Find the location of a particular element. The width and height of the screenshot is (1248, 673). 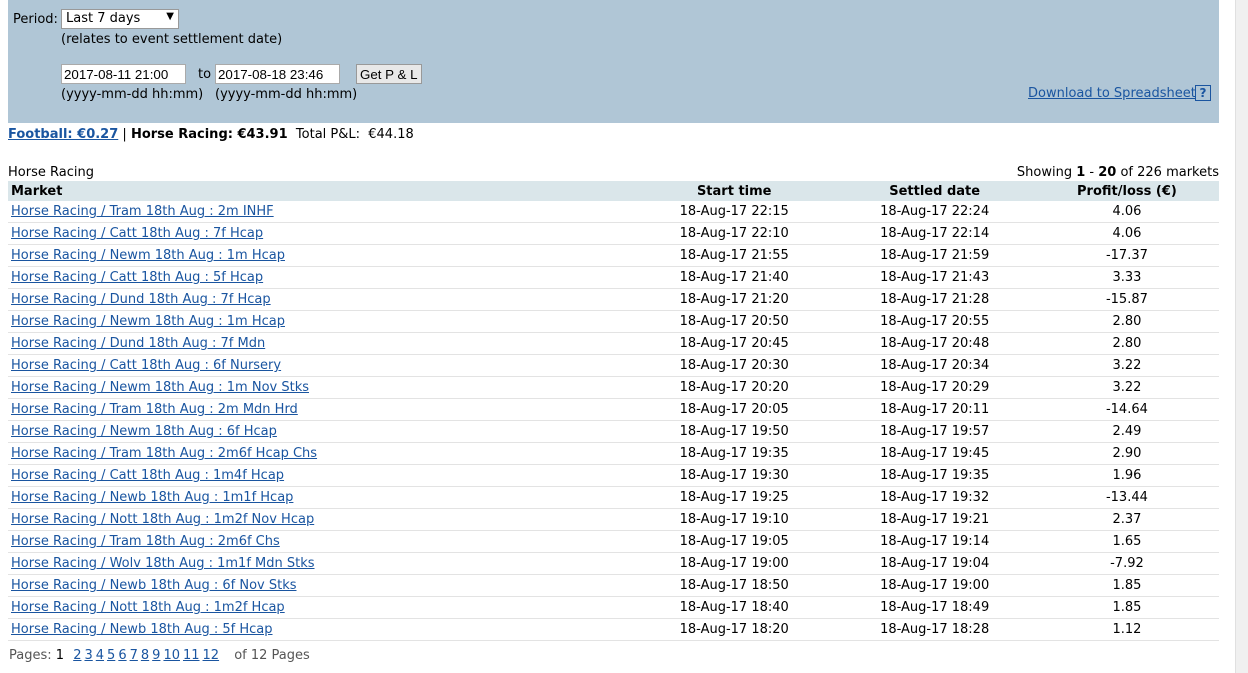

settled-date: 18-Aug-17 18:49 is located at coordinates (935, 607).